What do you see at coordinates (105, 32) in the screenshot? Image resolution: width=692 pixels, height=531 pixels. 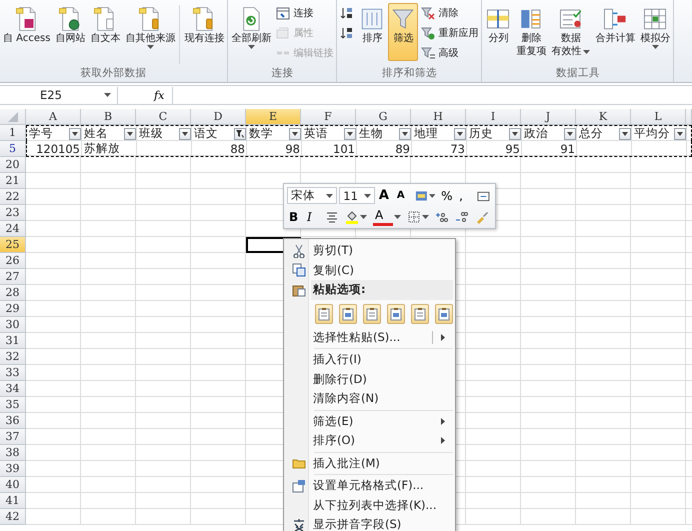 I see `ribbon-button: 自文本` at bounding box center [105, 32].